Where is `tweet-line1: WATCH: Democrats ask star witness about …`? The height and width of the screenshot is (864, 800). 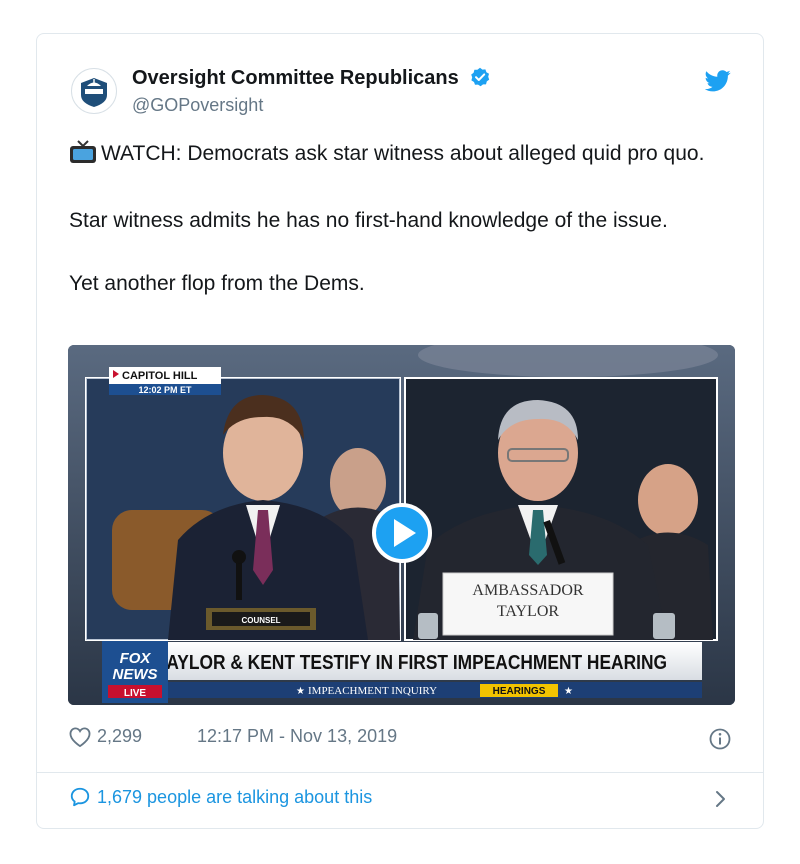
tweet-line1: WATCH: Democrats ask star witness about … is located at coordinates (403, 153).